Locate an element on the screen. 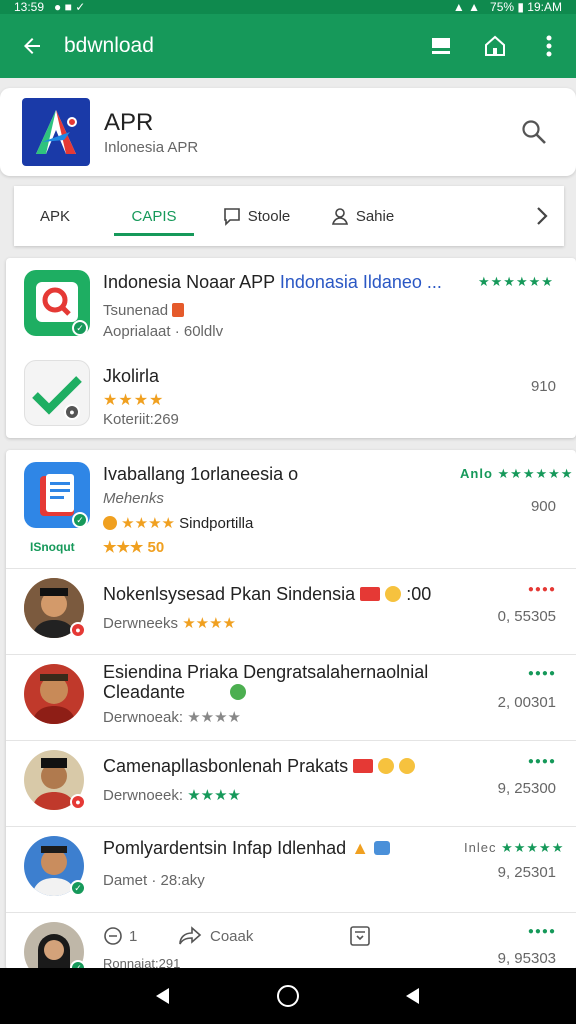 The height and width of the screenshot is (1024, 576). icon-caption: ISnoqut is located at coordinates (52, 547).